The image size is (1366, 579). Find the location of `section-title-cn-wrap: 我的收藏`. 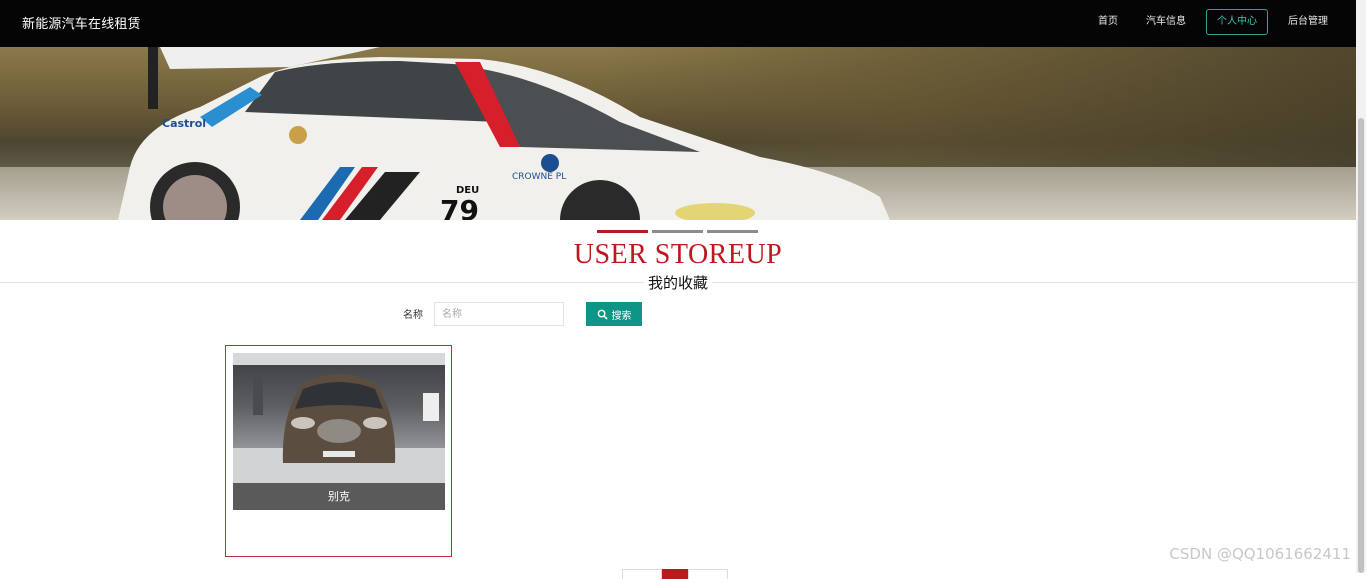

section-title-cn-wrap: 我的收藏 is located at coordinates (678, 282).